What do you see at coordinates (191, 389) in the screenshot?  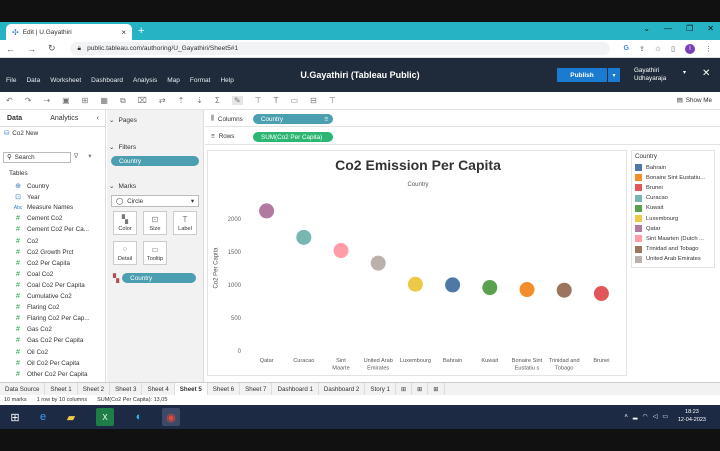 I see `sheet-tab: Sheet 5` at bounding box center [191, 389].